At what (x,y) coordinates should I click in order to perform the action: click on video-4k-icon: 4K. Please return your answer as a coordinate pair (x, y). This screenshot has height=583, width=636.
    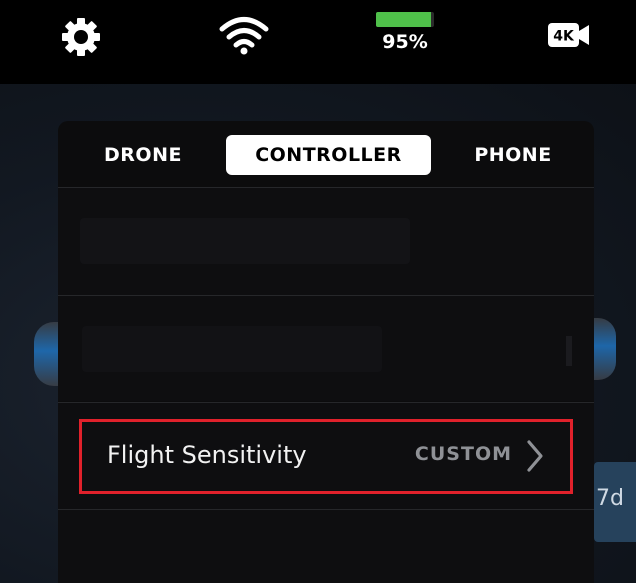
    Looking at the image, I should click on (568, 35).